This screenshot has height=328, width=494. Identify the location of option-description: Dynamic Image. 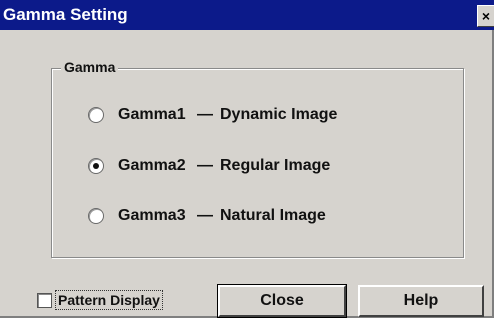
(279, 114).